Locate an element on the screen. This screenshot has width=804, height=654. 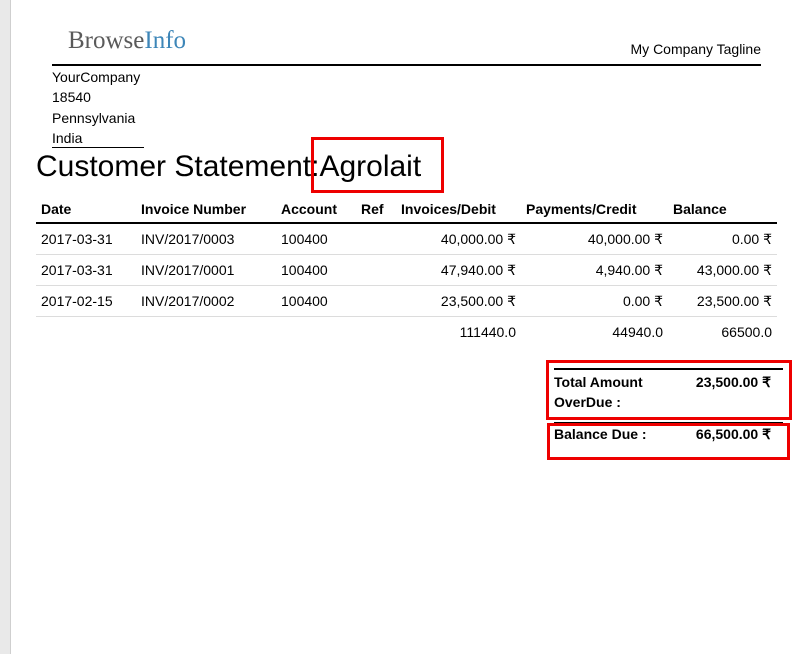
col-header-account: Account is located at coordinates (316, 209).